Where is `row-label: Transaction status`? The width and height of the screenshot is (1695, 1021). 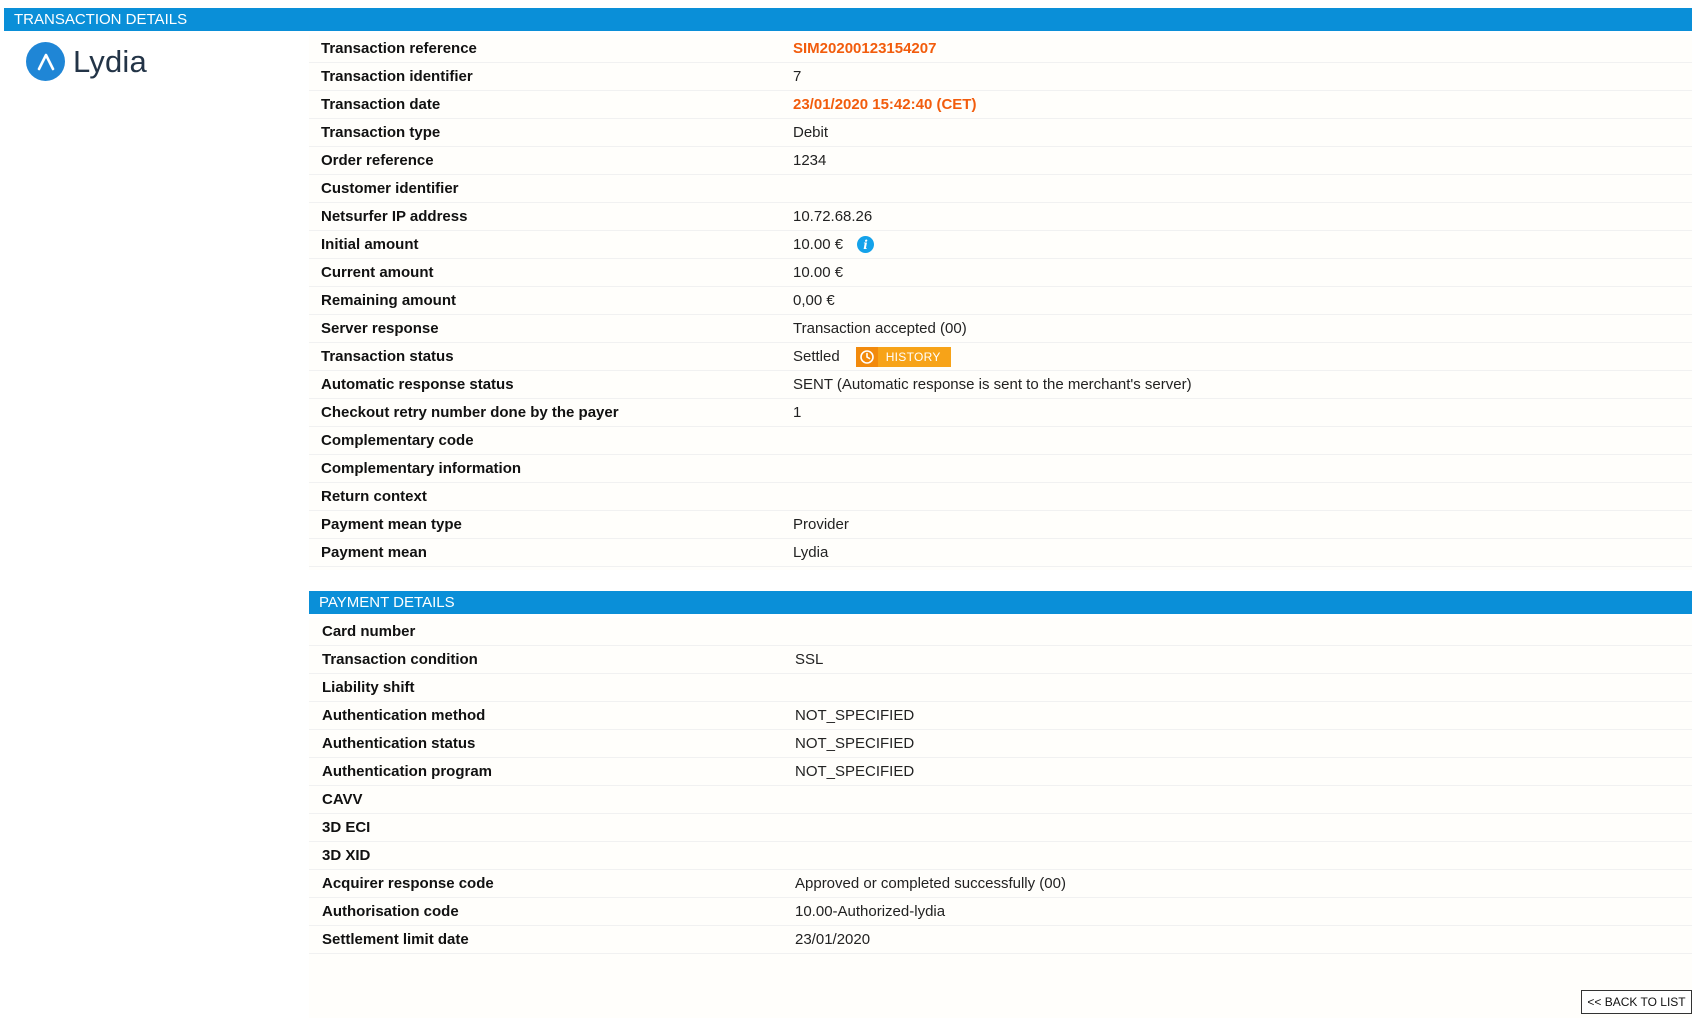
row-label: Transaction status is located at coordinates (387, 356).